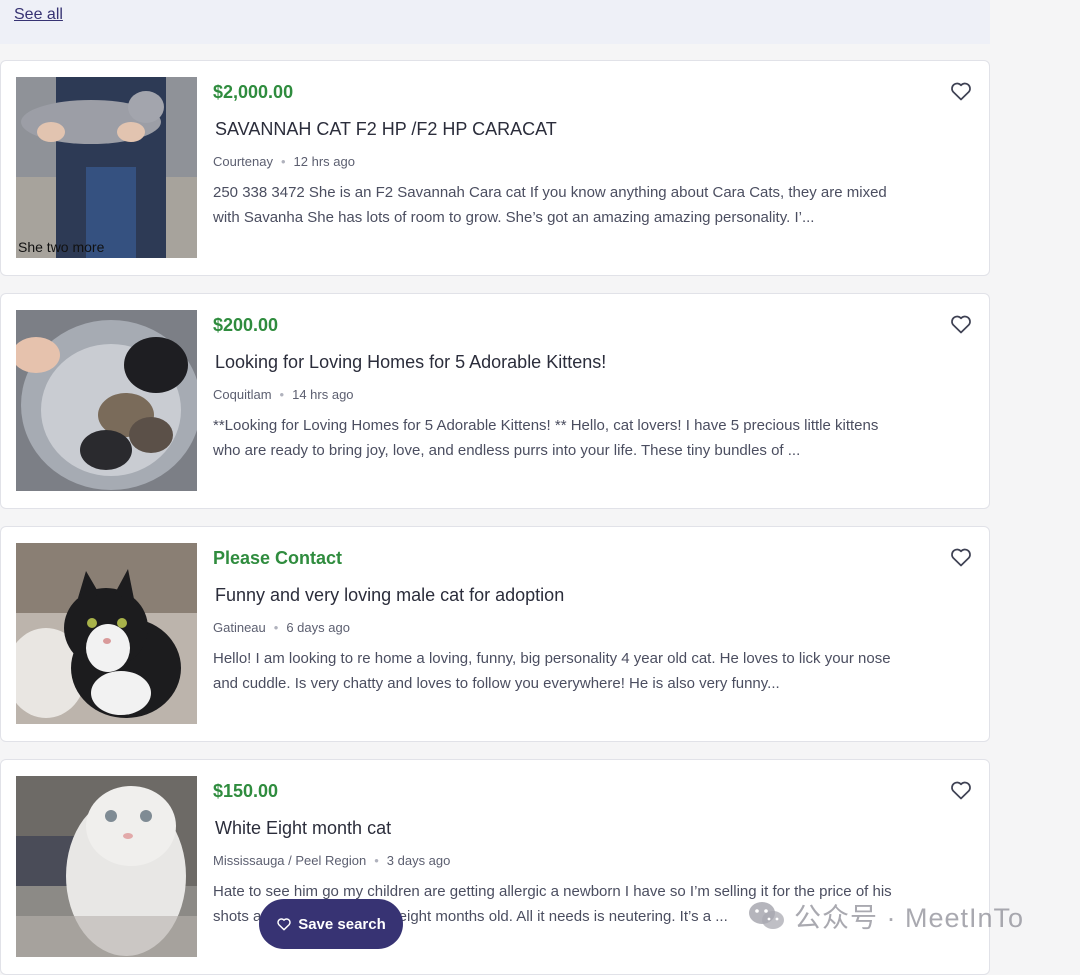  What do you see at coordinates (246, 325) in the screenshot?
I see `listing-price: $200.00` at bounding box center [246, 325].